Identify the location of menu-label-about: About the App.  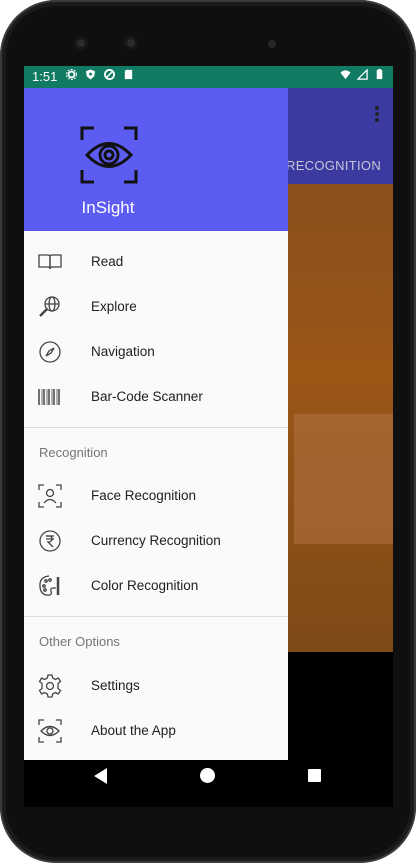
(133, 730).